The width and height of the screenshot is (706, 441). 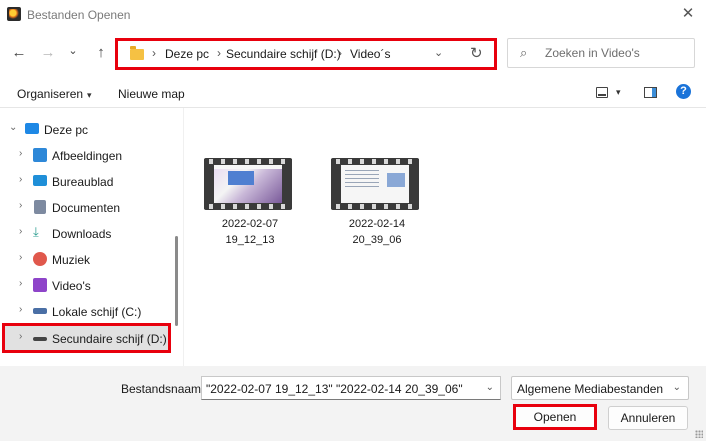 I want to click on search-placeholder: Zoeken in Video's, so click(x=592, y=53).